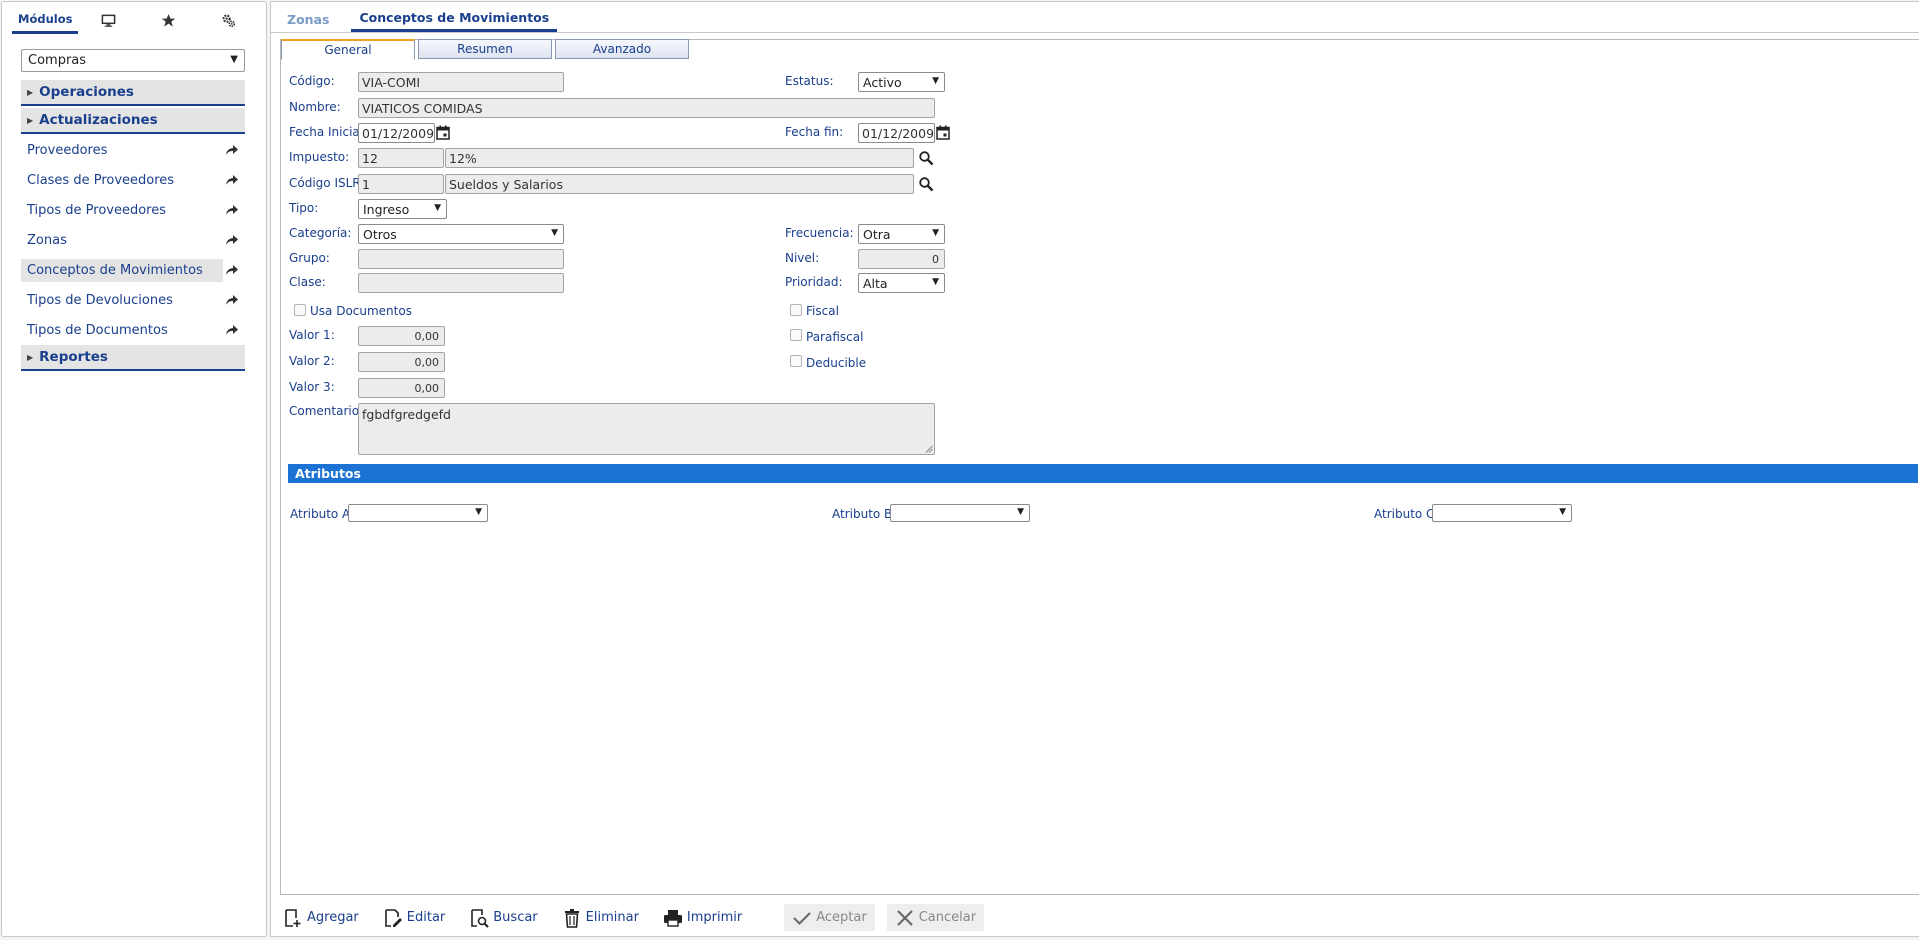  I want to click on sidebar-item-tipos-documentos: Tipos de Documentos, so click(133, 330).